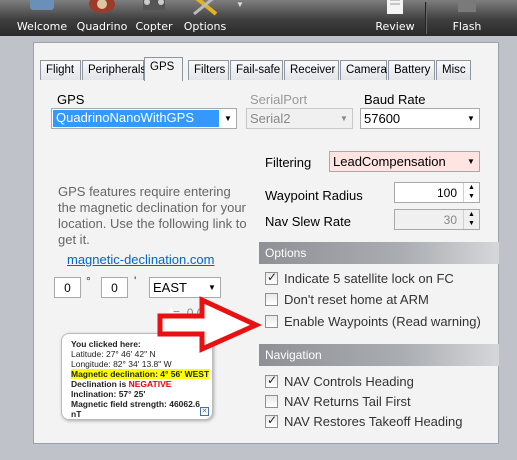 The height and width of the screenshot is (460, 517). I want to click on flash-icon, so click(467, 6).